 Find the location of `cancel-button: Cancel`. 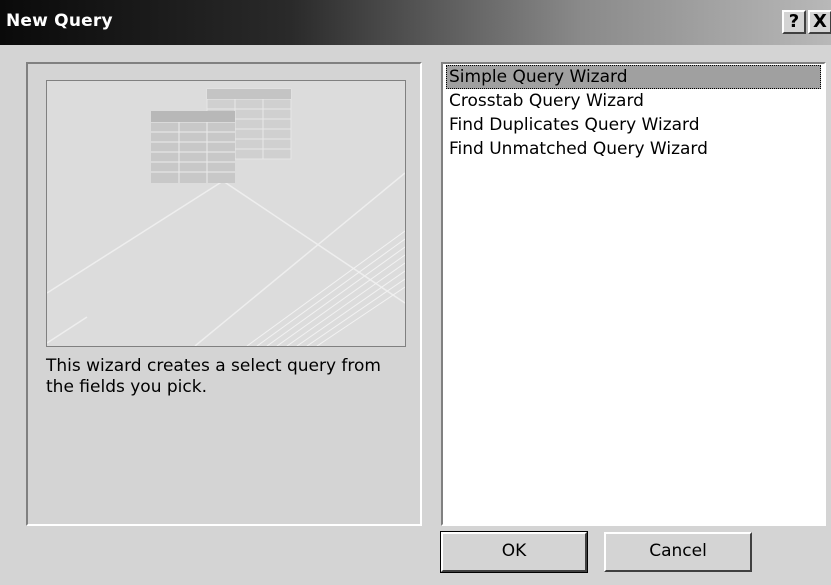

cancel-button: Cancel is located at coordinates (678, 552).